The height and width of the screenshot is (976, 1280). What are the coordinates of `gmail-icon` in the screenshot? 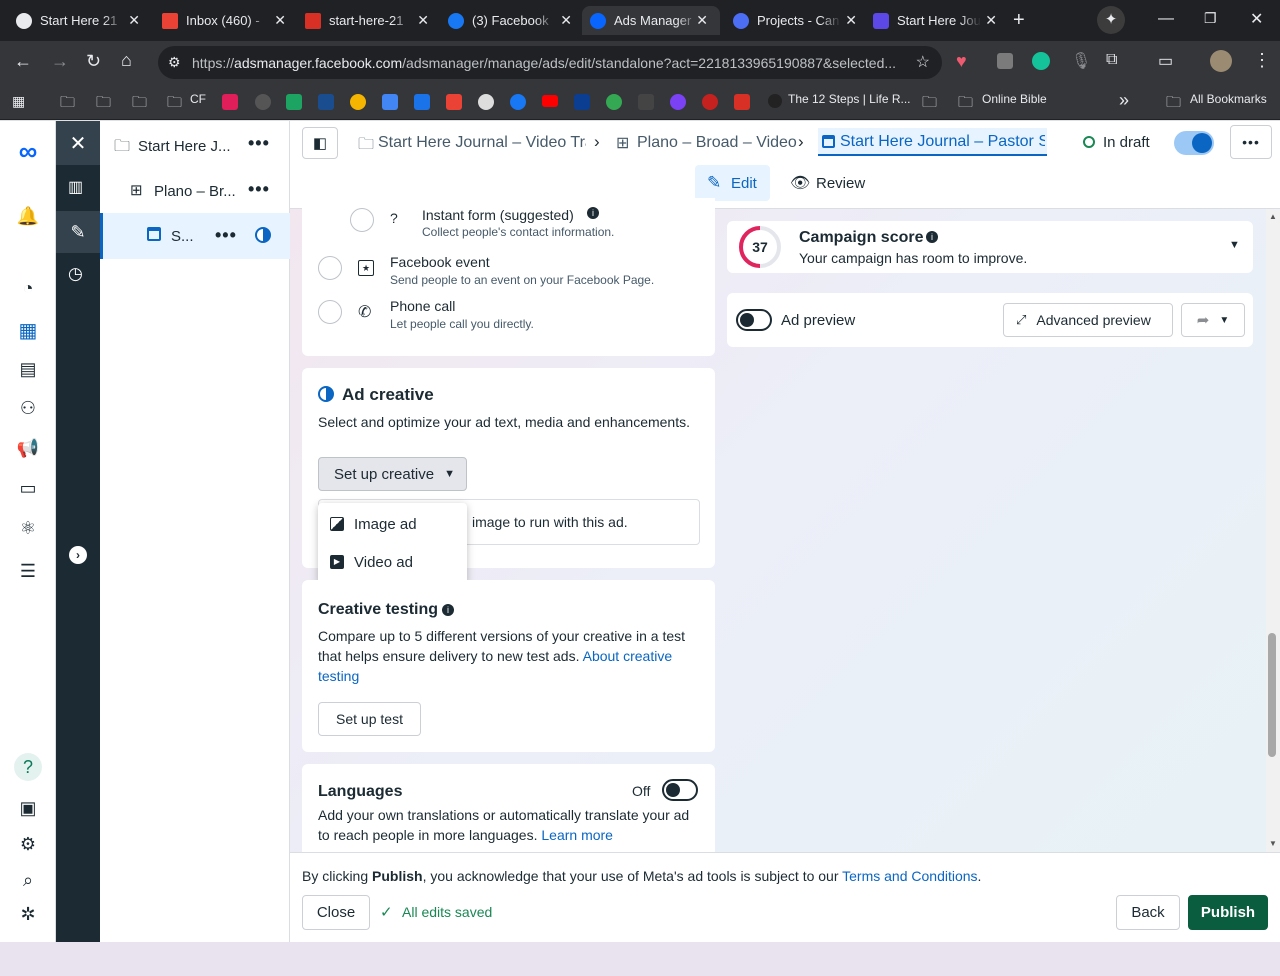 It's located at (454, 102).